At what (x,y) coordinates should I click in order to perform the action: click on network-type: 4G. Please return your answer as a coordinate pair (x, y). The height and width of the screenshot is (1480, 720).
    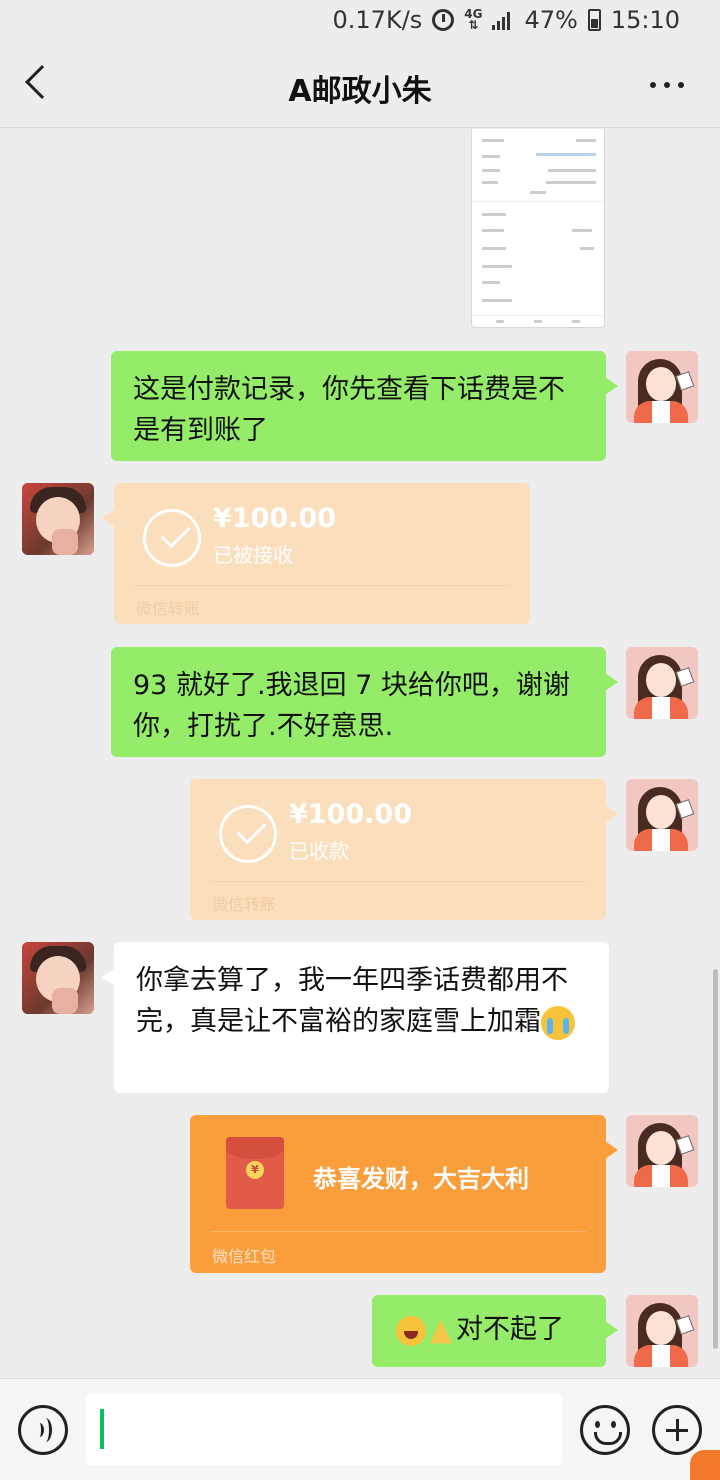
    Looking at the image, I should click on (473, 14).